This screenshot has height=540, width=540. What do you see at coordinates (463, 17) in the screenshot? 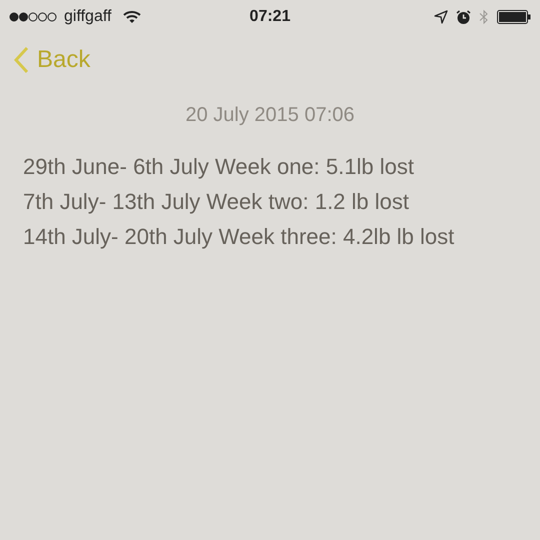
I see `alarm-clock-icon` at bounding box center [463, 17].